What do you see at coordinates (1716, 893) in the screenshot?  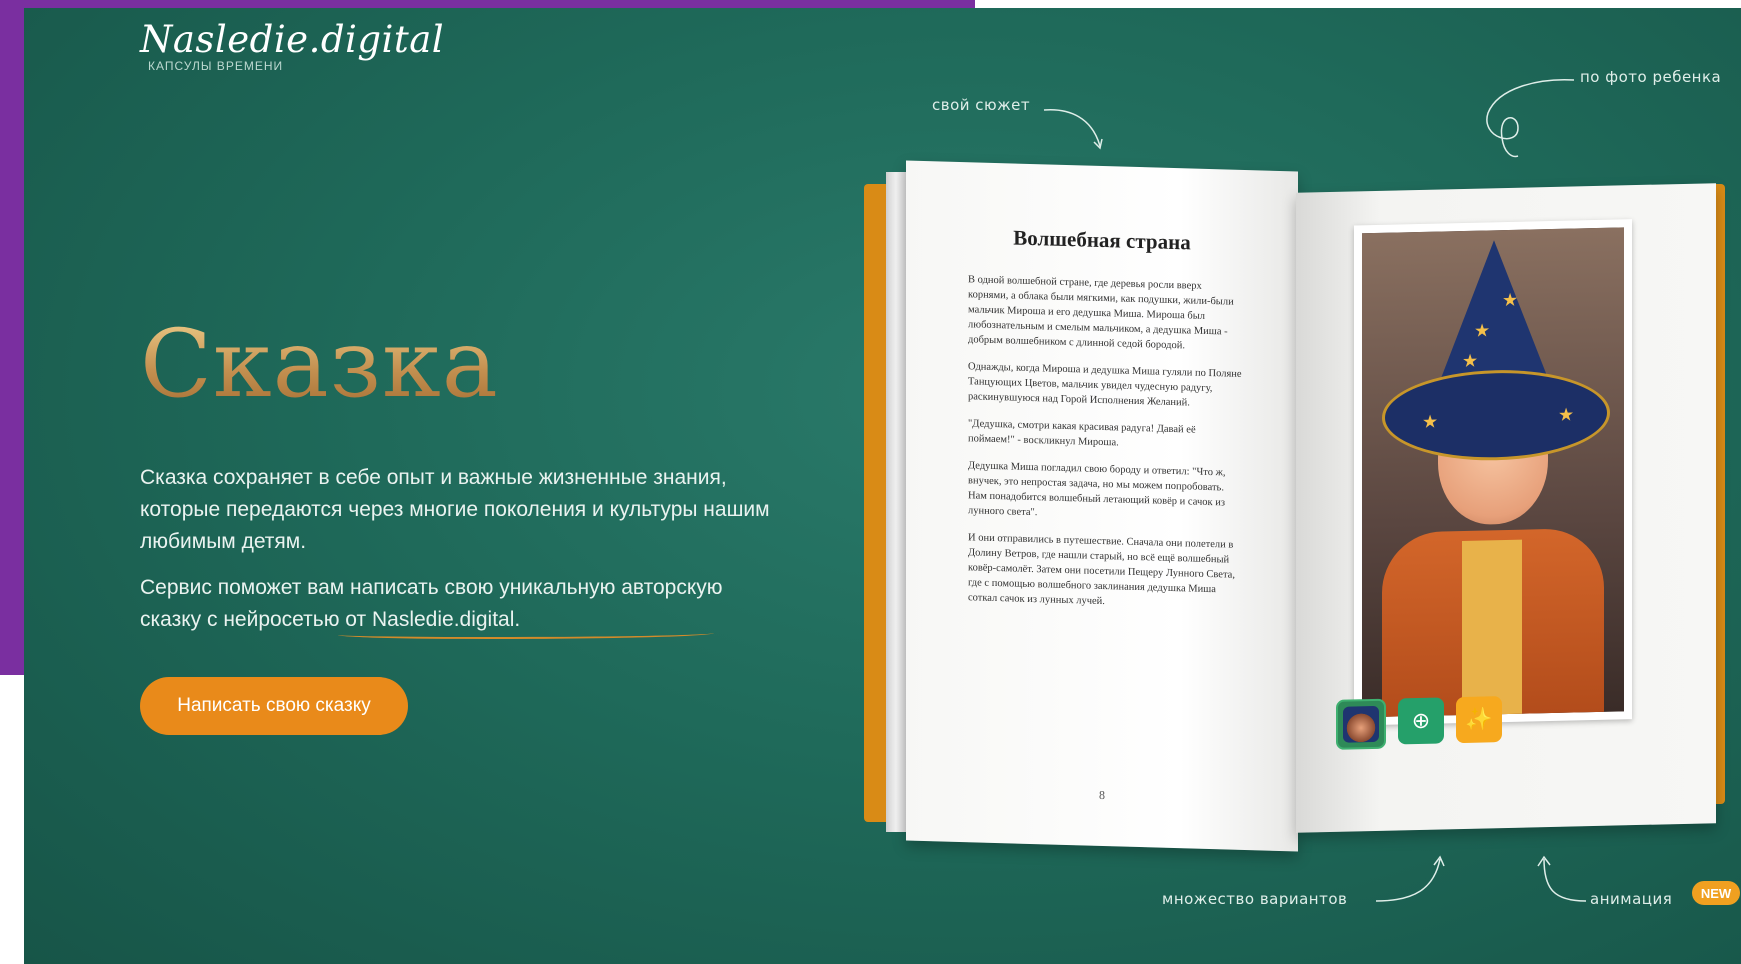 I see `new-badge: NEW` at bounding box center [1716, 893].